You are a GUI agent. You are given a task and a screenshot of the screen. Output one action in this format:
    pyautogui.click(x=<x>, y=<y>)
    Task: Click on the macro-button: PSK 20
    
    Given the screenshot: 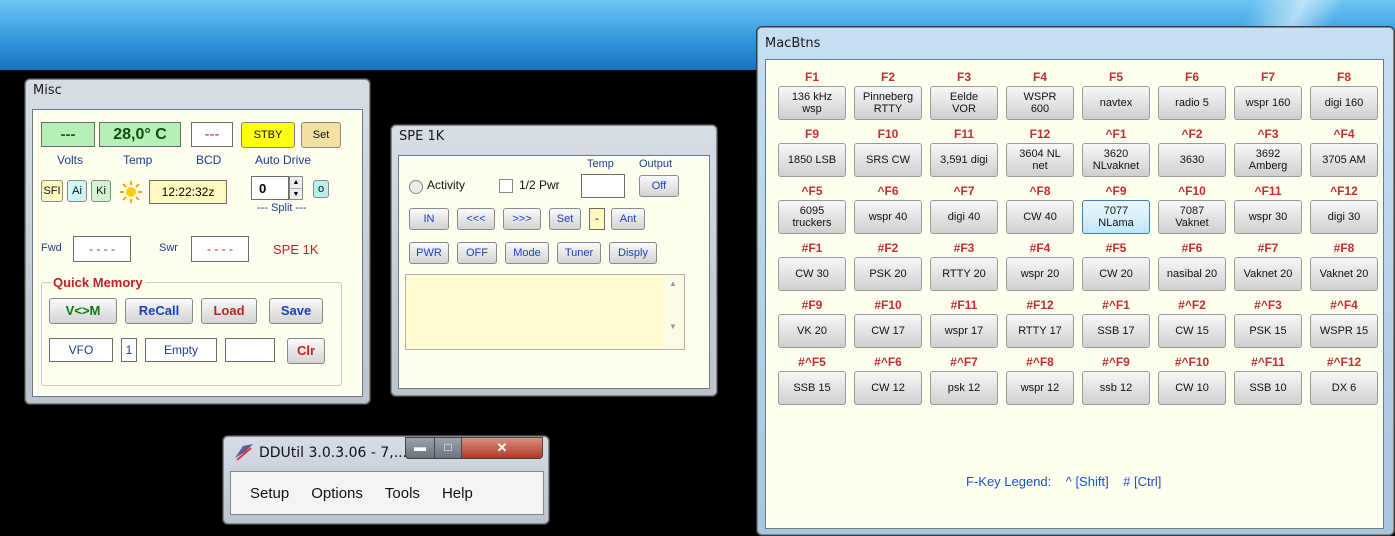 What is the action you would take?
    pyautogui.click(x=888, y=274)
    